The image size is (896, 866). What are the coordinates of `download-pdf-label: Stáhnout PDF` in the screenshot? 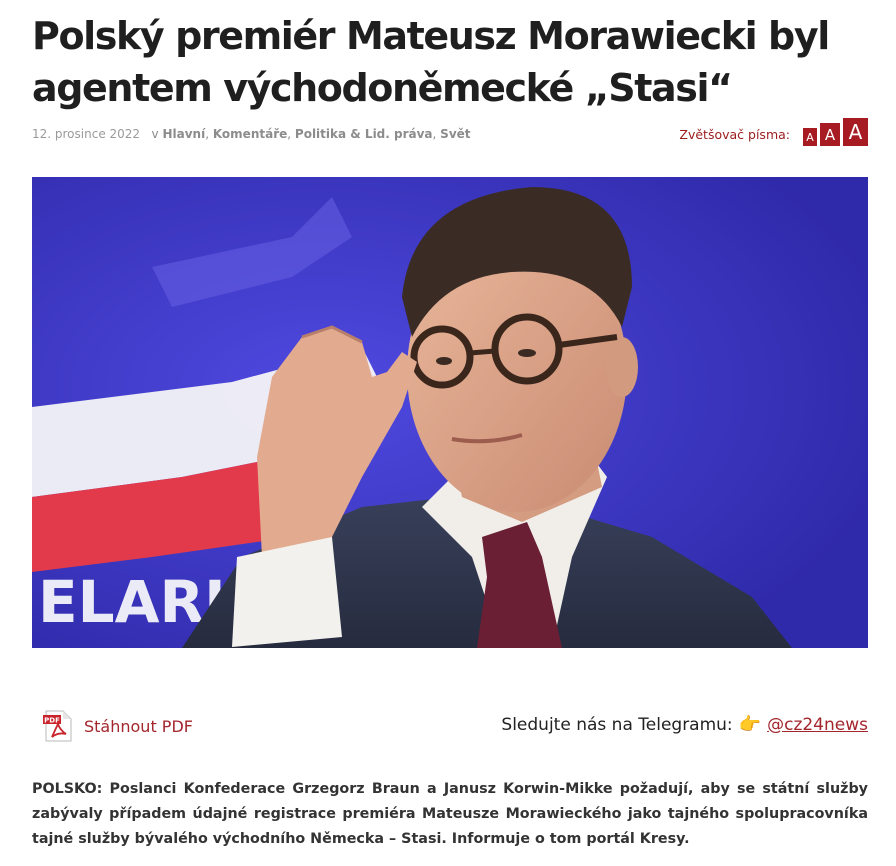 It's located at (138, 726).